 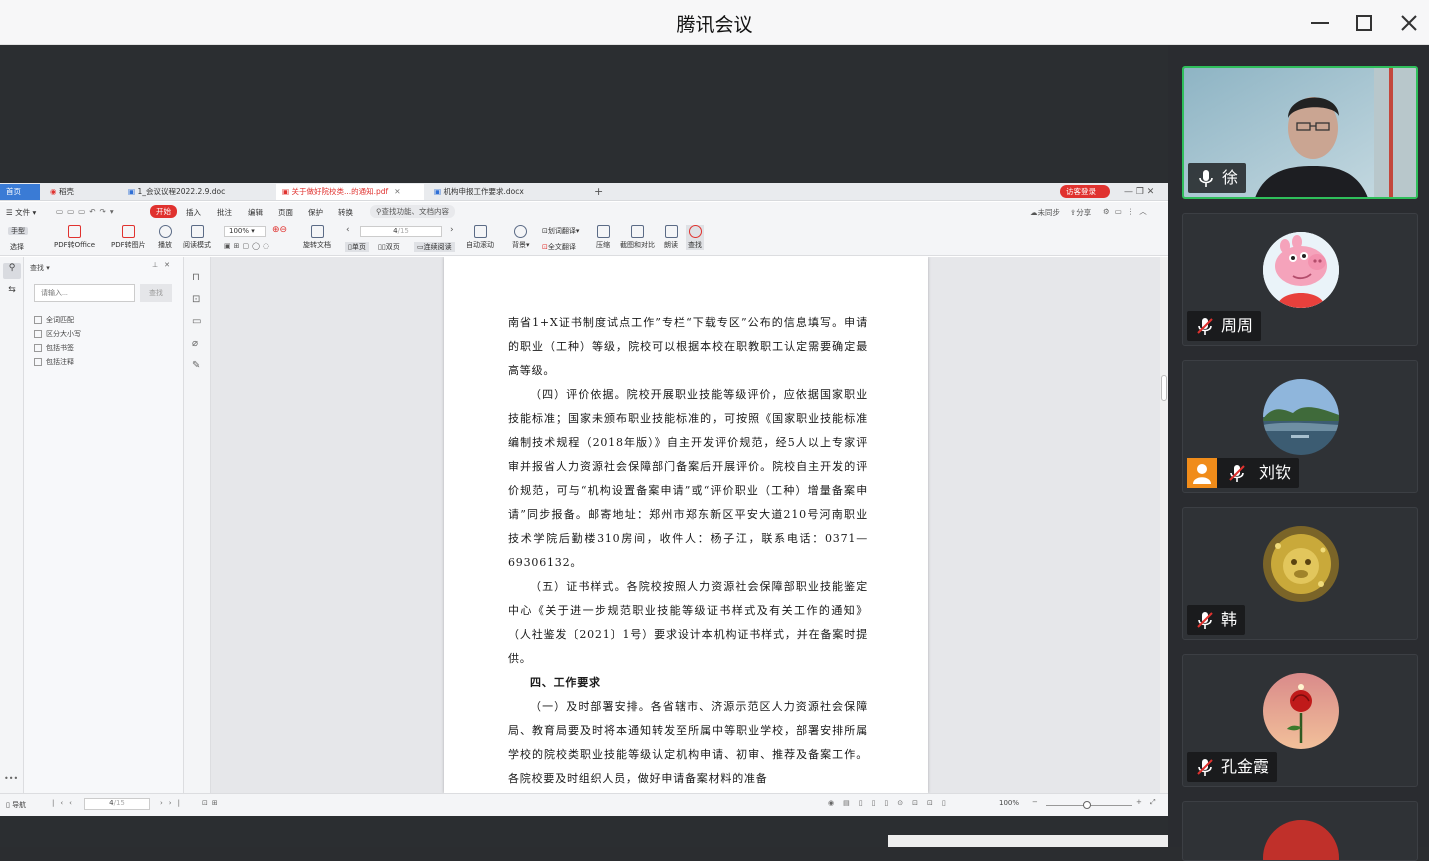 I want to click on read-aloud-button: 朗读, so click(x=671, y=237).